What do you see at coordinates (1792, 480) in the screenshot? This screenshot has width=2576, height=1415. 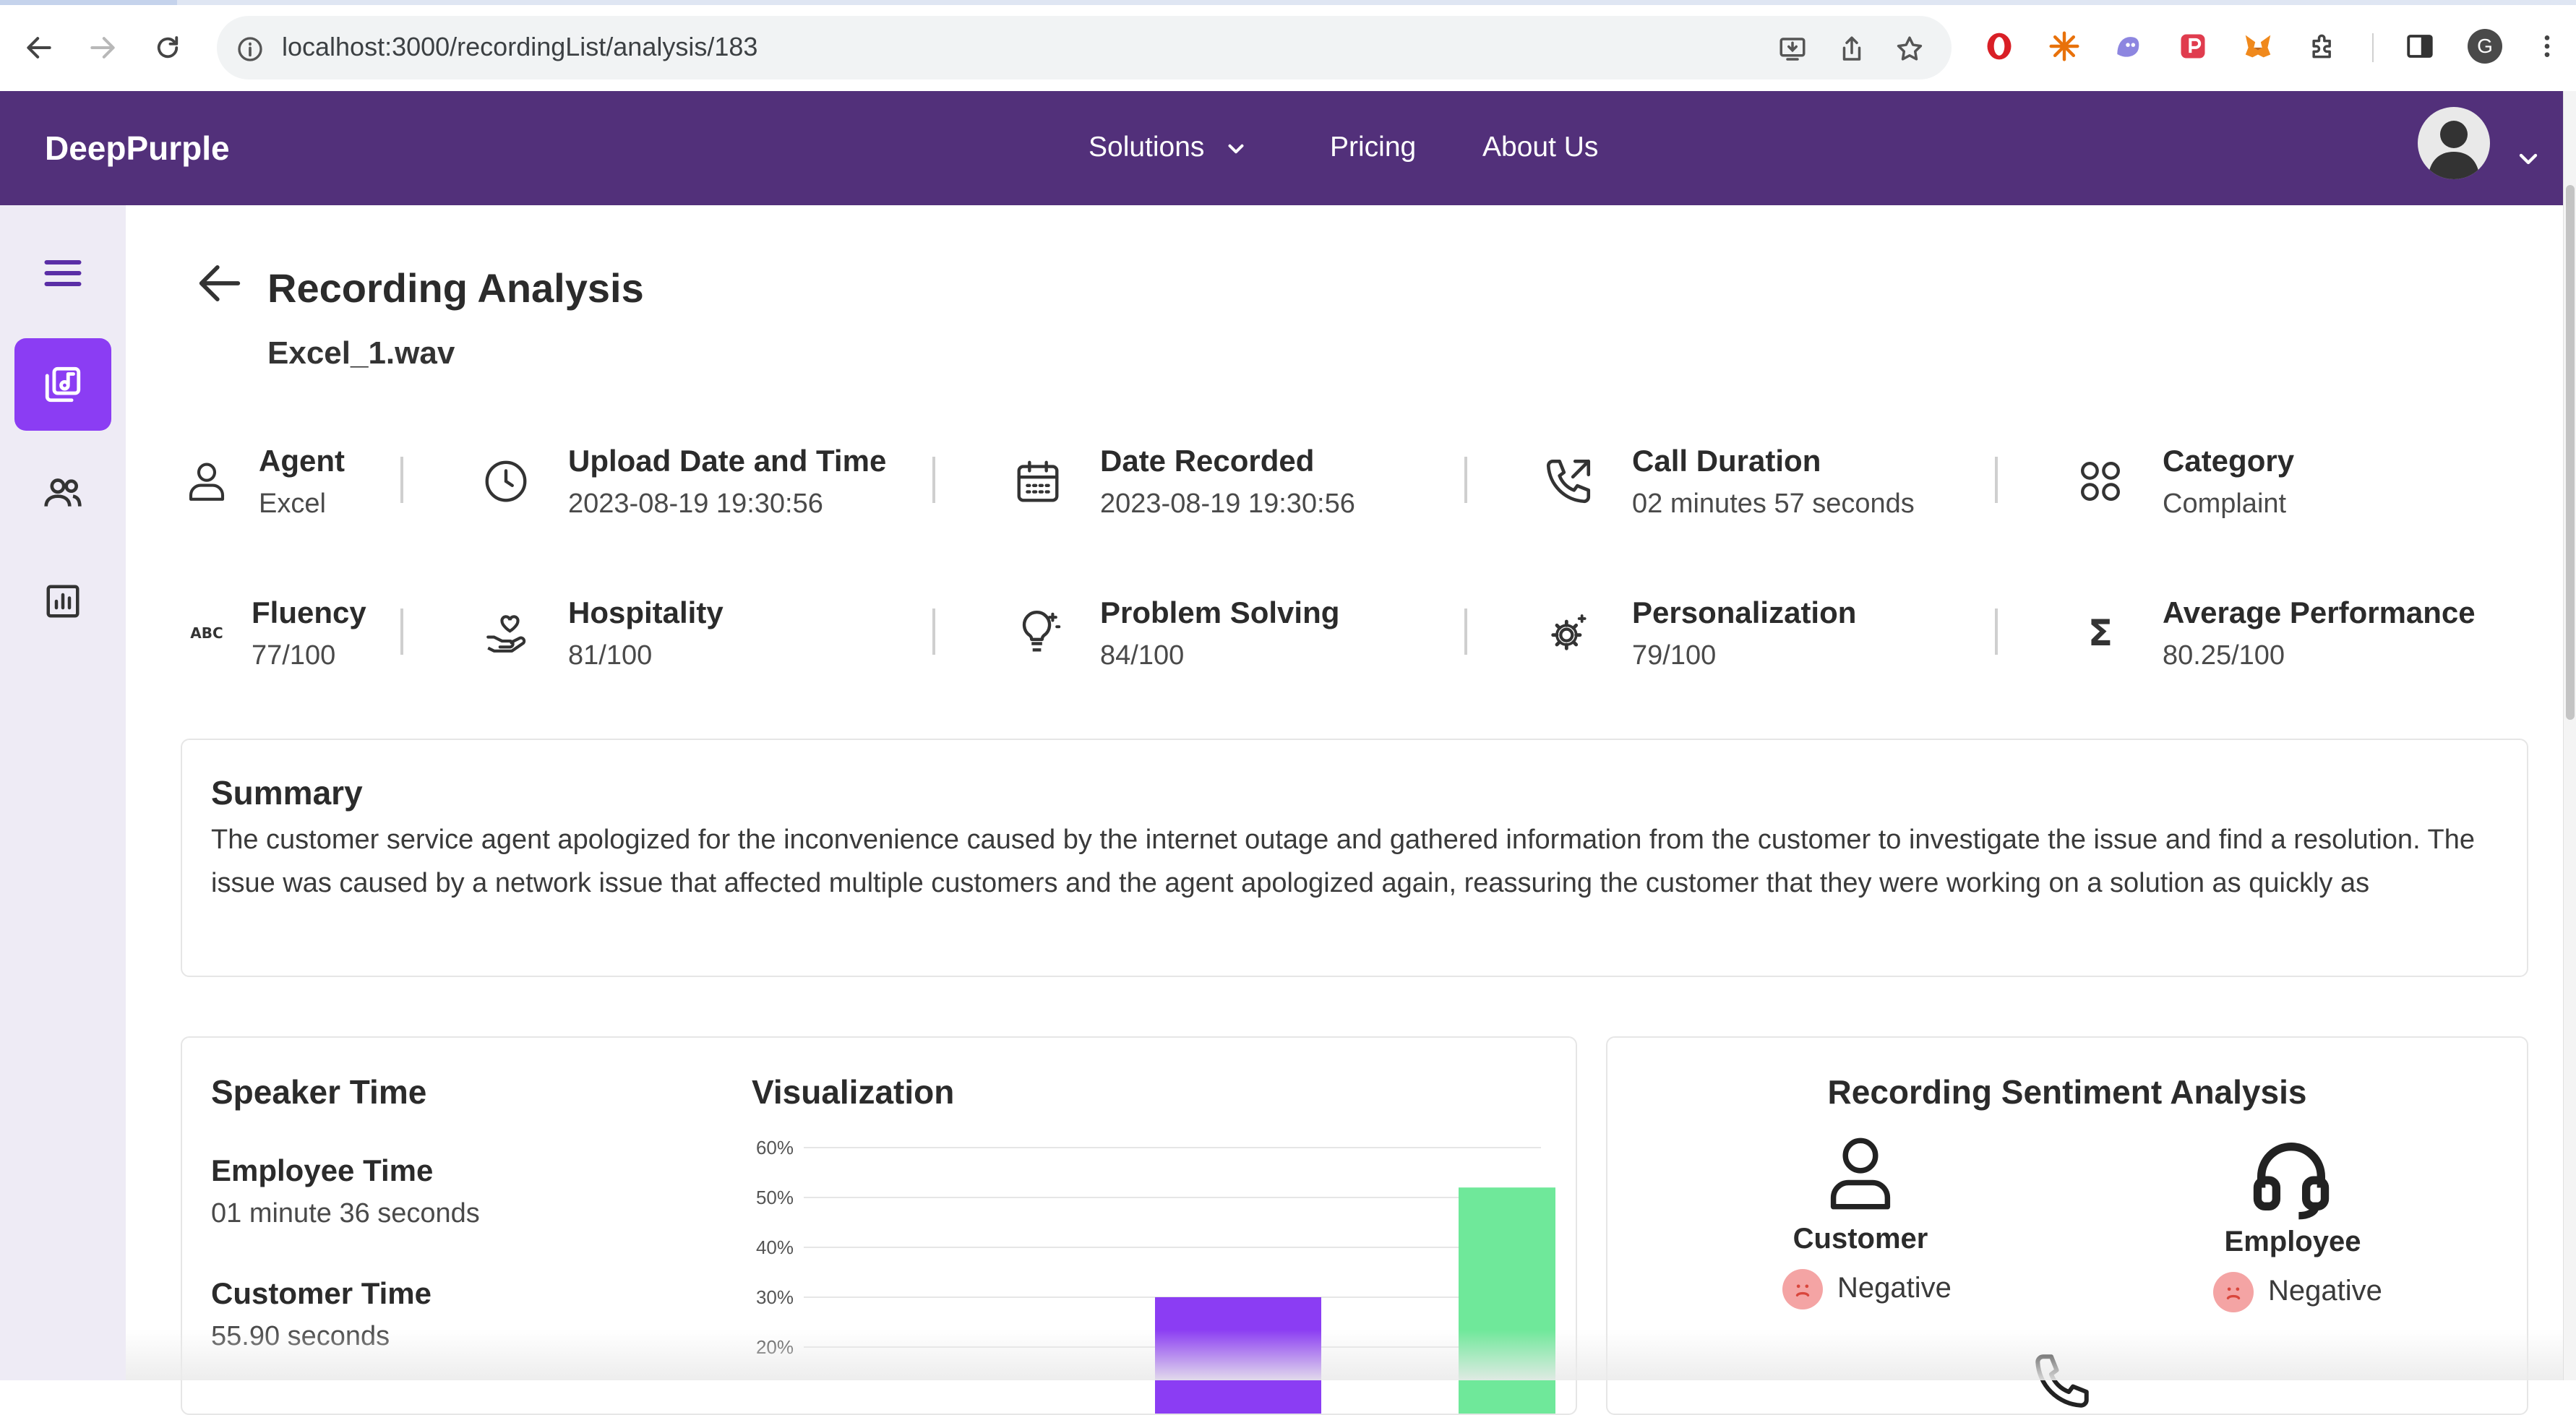 I see `metric-call-duration: Call Duration 02 minutes 57 seconds` at bounding box center [1792, 480].